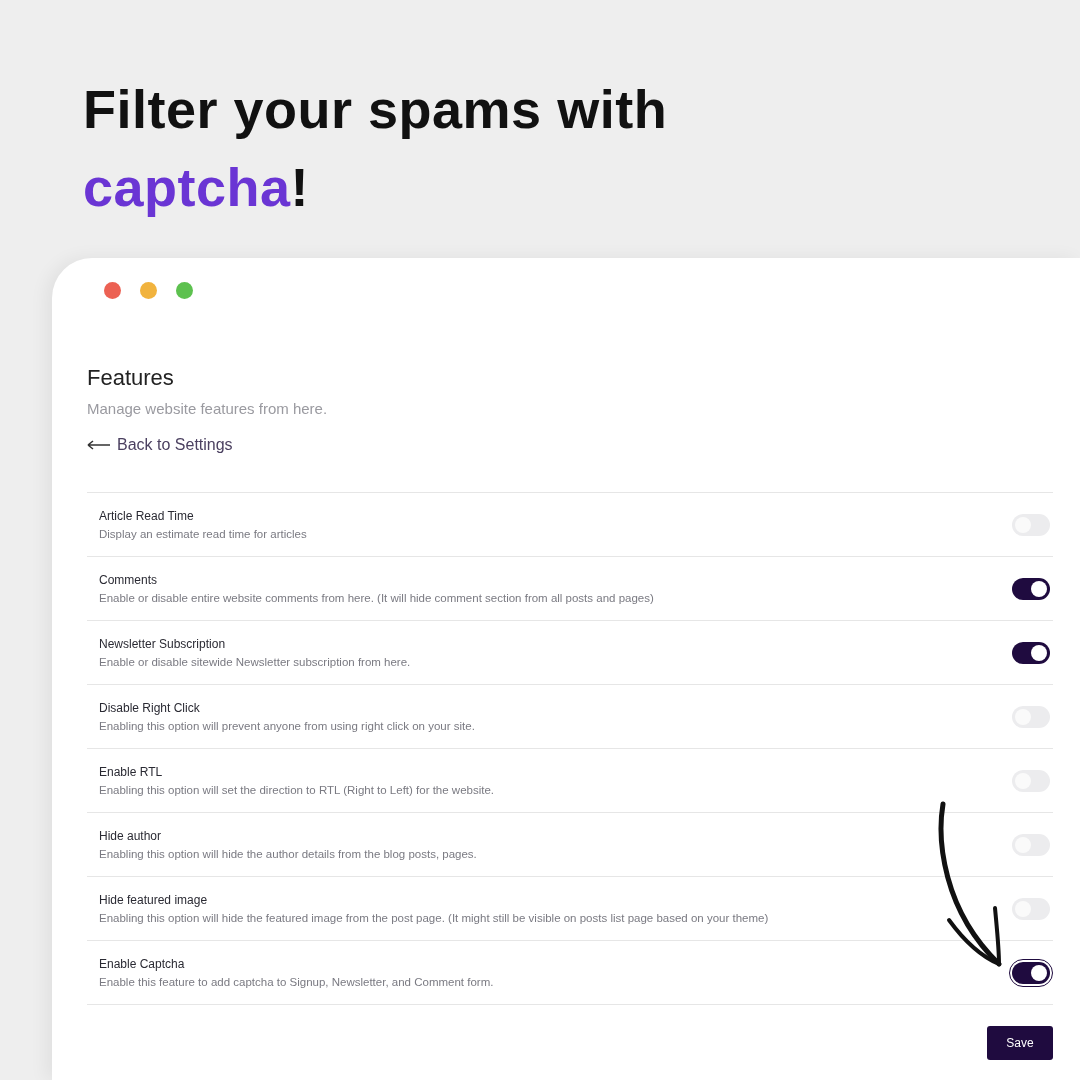 This screenshot has height=1080, width=1080. I want to click on feature-title: Disable Right Click, so click(150, 708).